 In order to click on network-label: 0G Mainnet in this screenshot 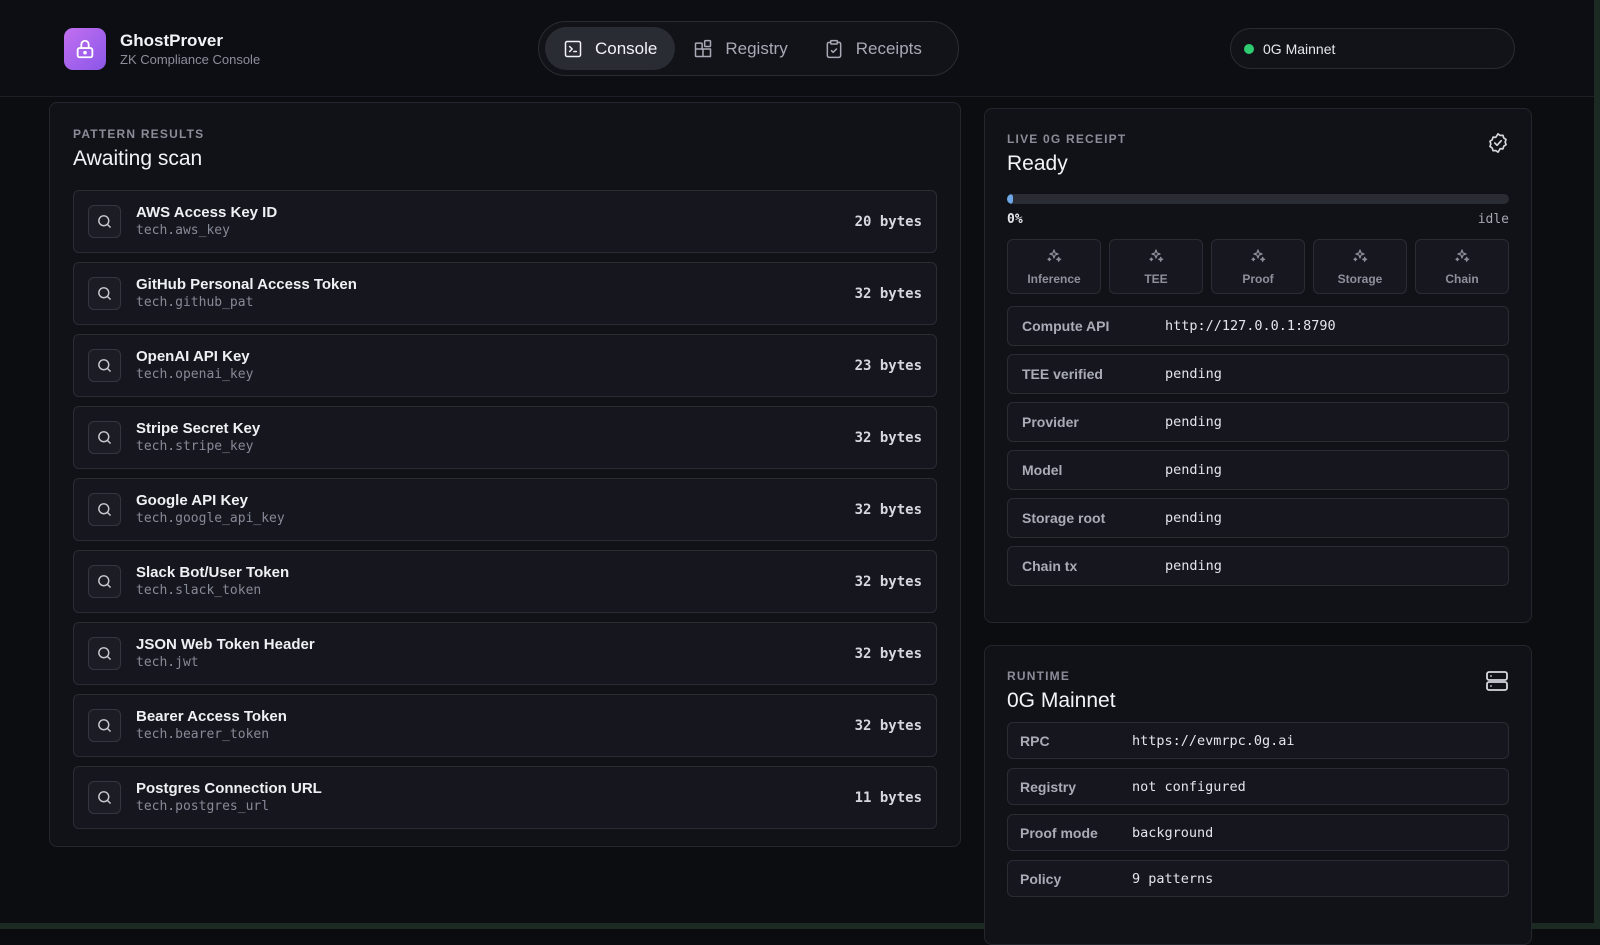, I will do `click(1299, 48)`.